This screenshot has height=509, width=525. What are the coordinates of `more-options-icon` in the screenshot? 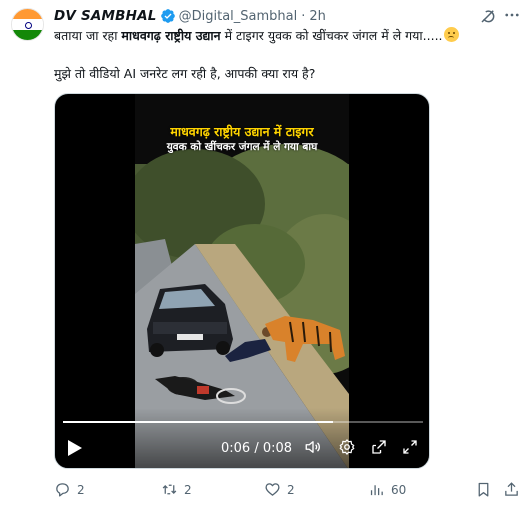 It's located at (512, 15).